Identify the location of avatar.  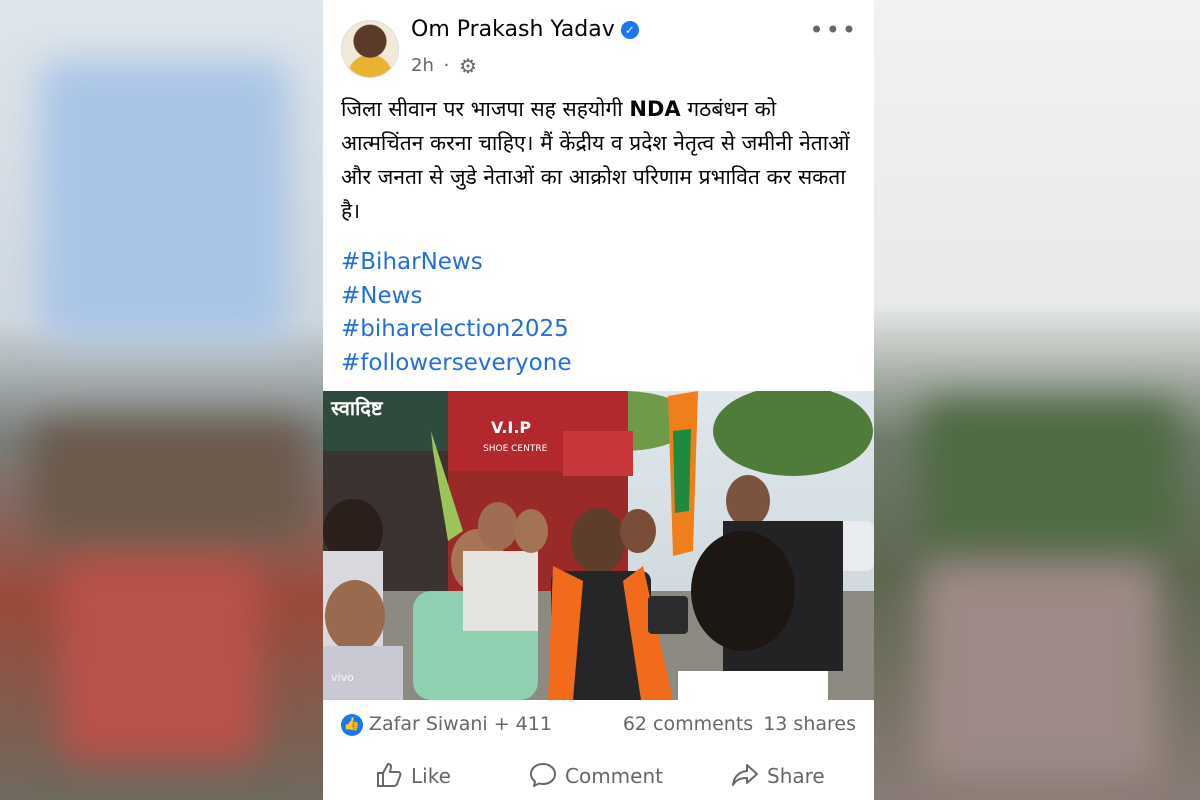
(370, 49).